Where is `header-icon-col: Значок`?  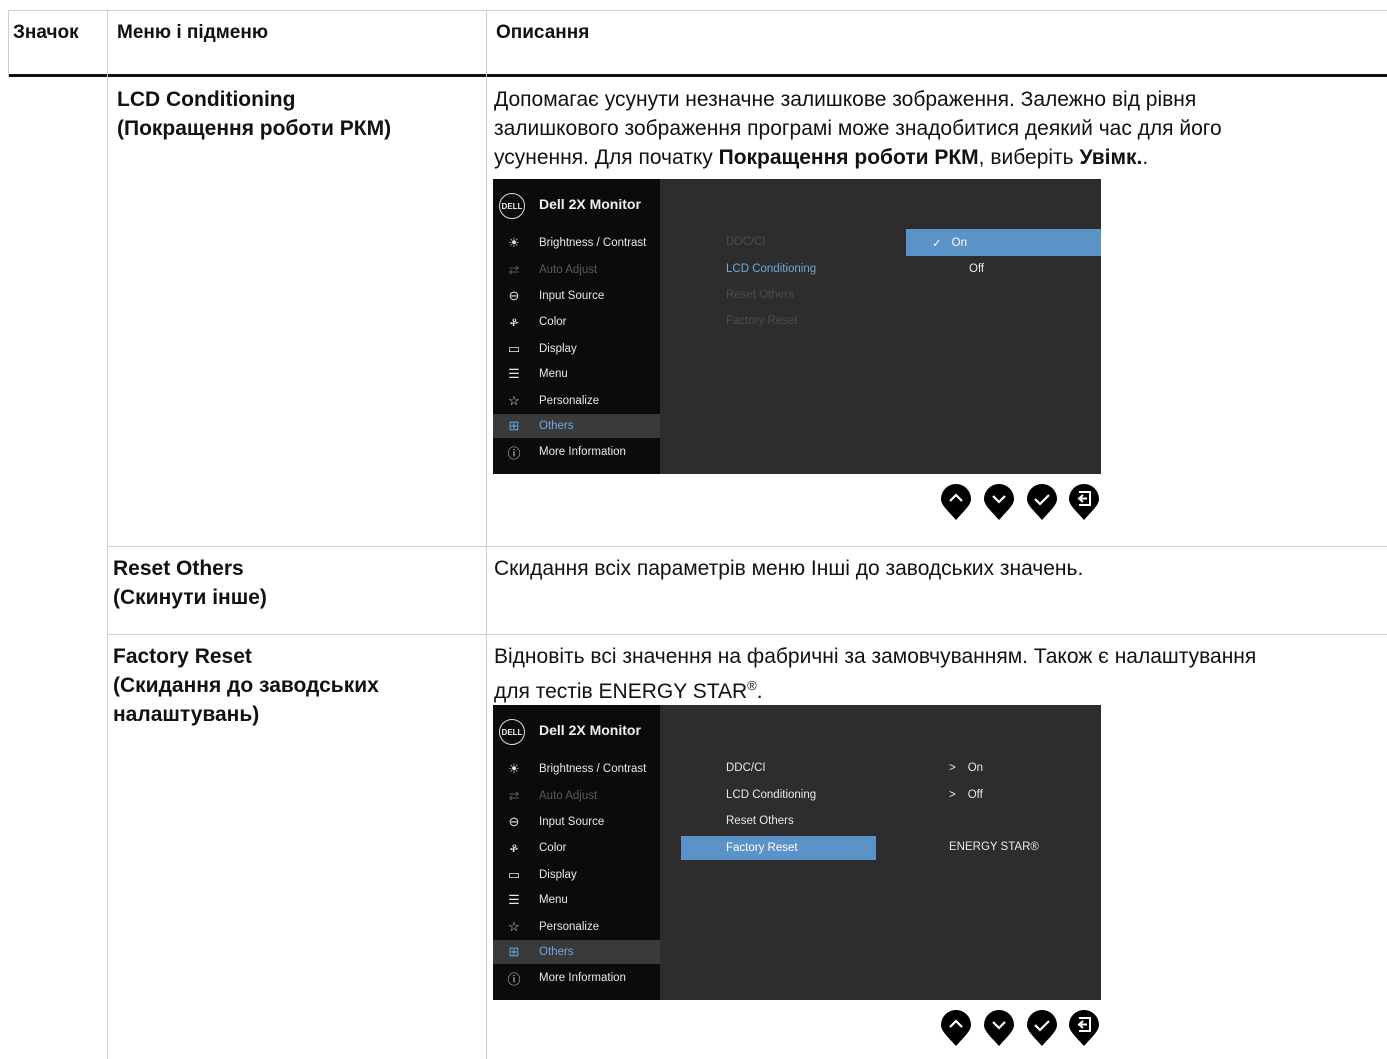 header-icon-col: Значок is located at coordinates (46, 32).